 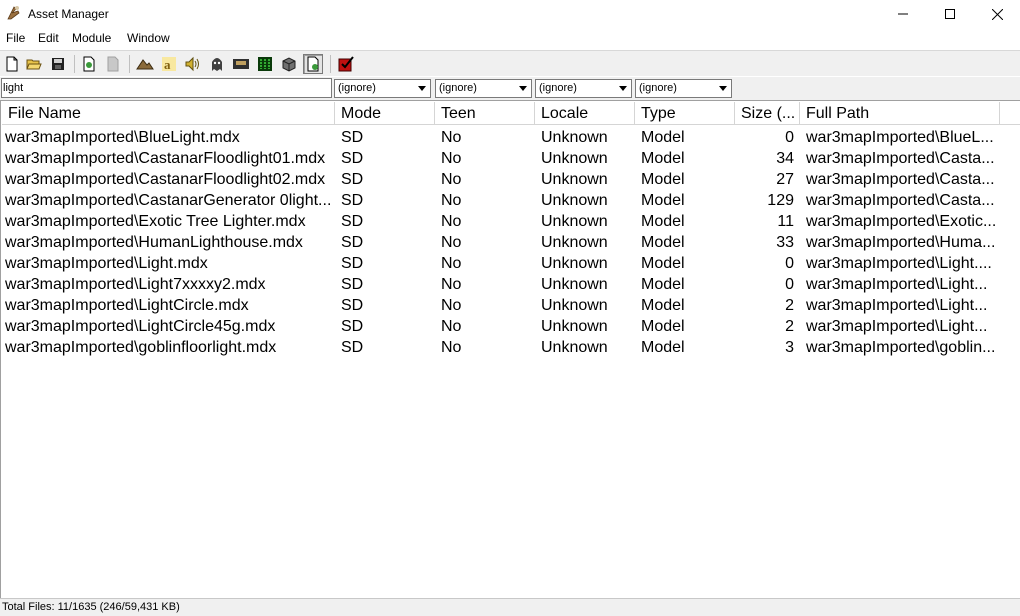 I want to click on terrain-button, so click(x=145, y=64).